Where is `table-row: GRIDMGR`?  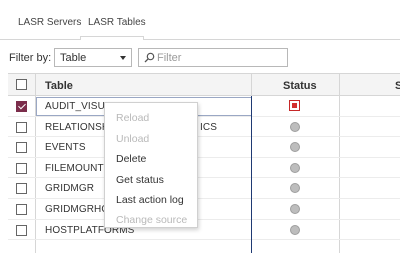
table-row: GRIDMGR is located at coordinates (204, 188).